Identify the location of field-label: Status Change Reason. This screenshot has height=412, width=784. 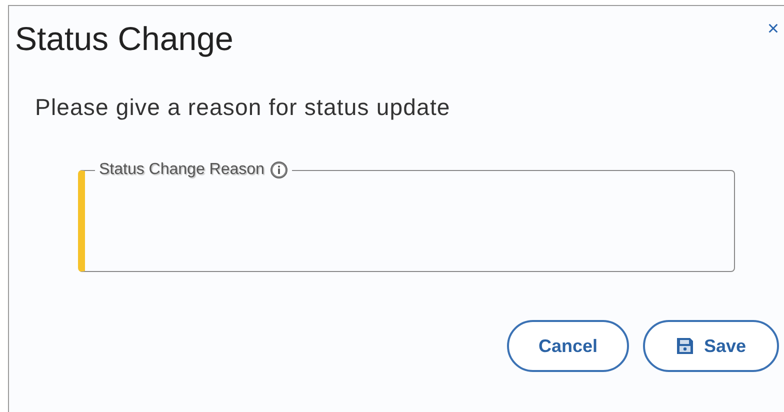
(181, 170).